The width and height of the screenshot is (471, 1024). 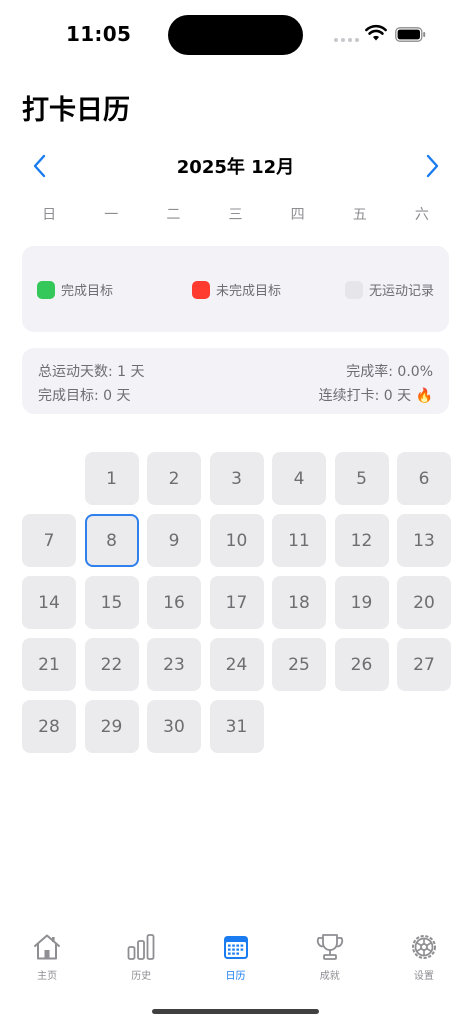 What do you see at coordinates (361, 540) in the screenshot?
I see `calendar-day: 12` at bounding box center [361, 540].